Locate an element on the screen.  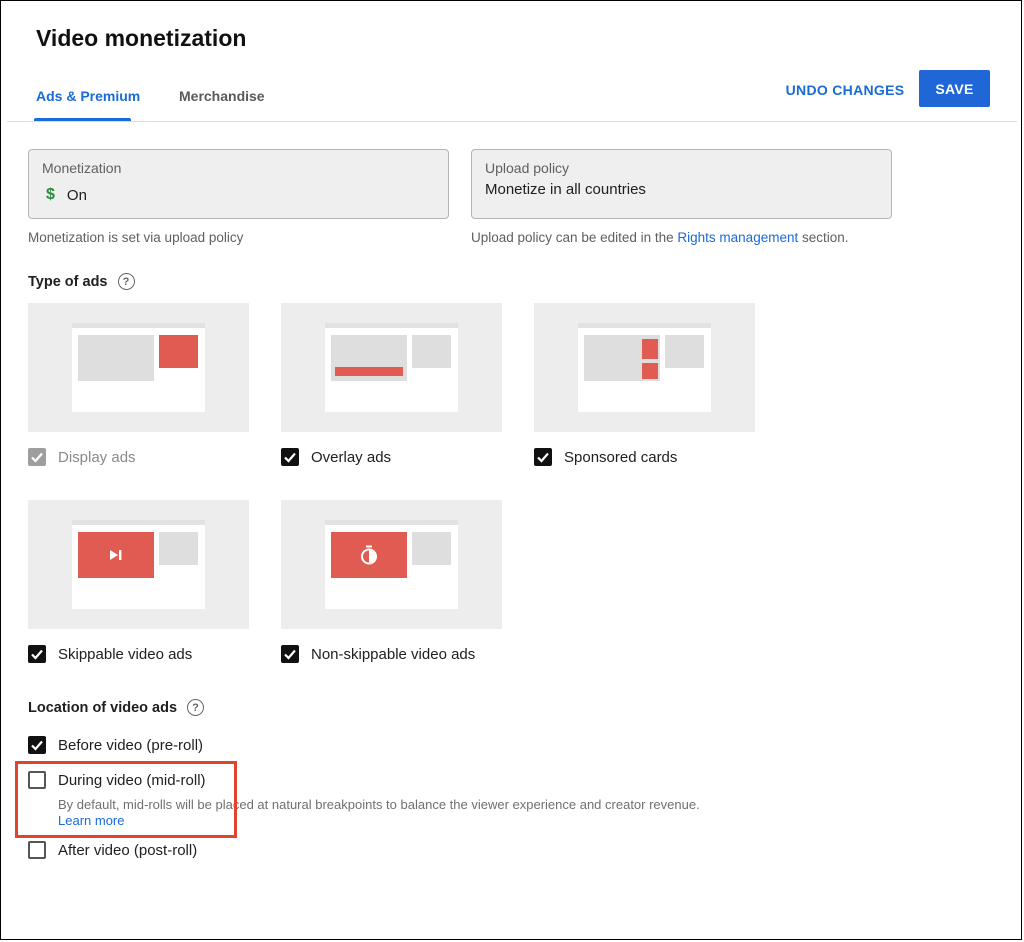
type-of-ads-label: Type of ads is located at coordinates (68, 281).